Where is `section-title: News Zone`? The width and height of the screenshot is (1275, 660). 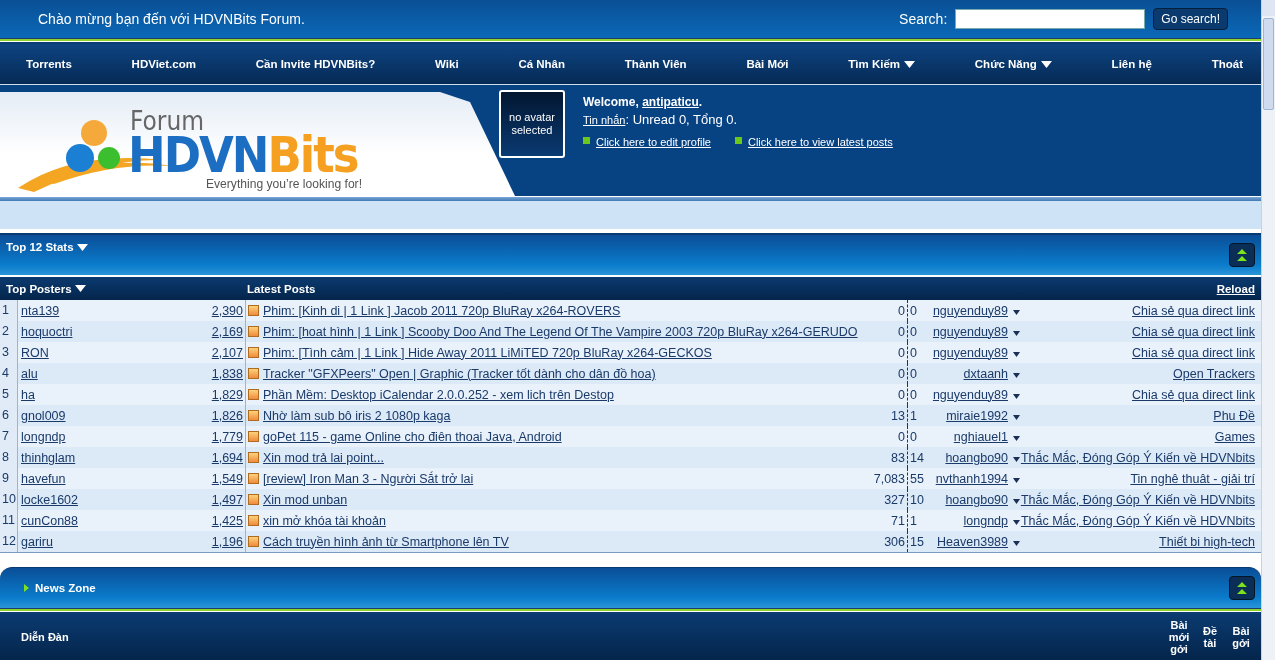 section-title: News Zone is located at coordinates (60, 588).